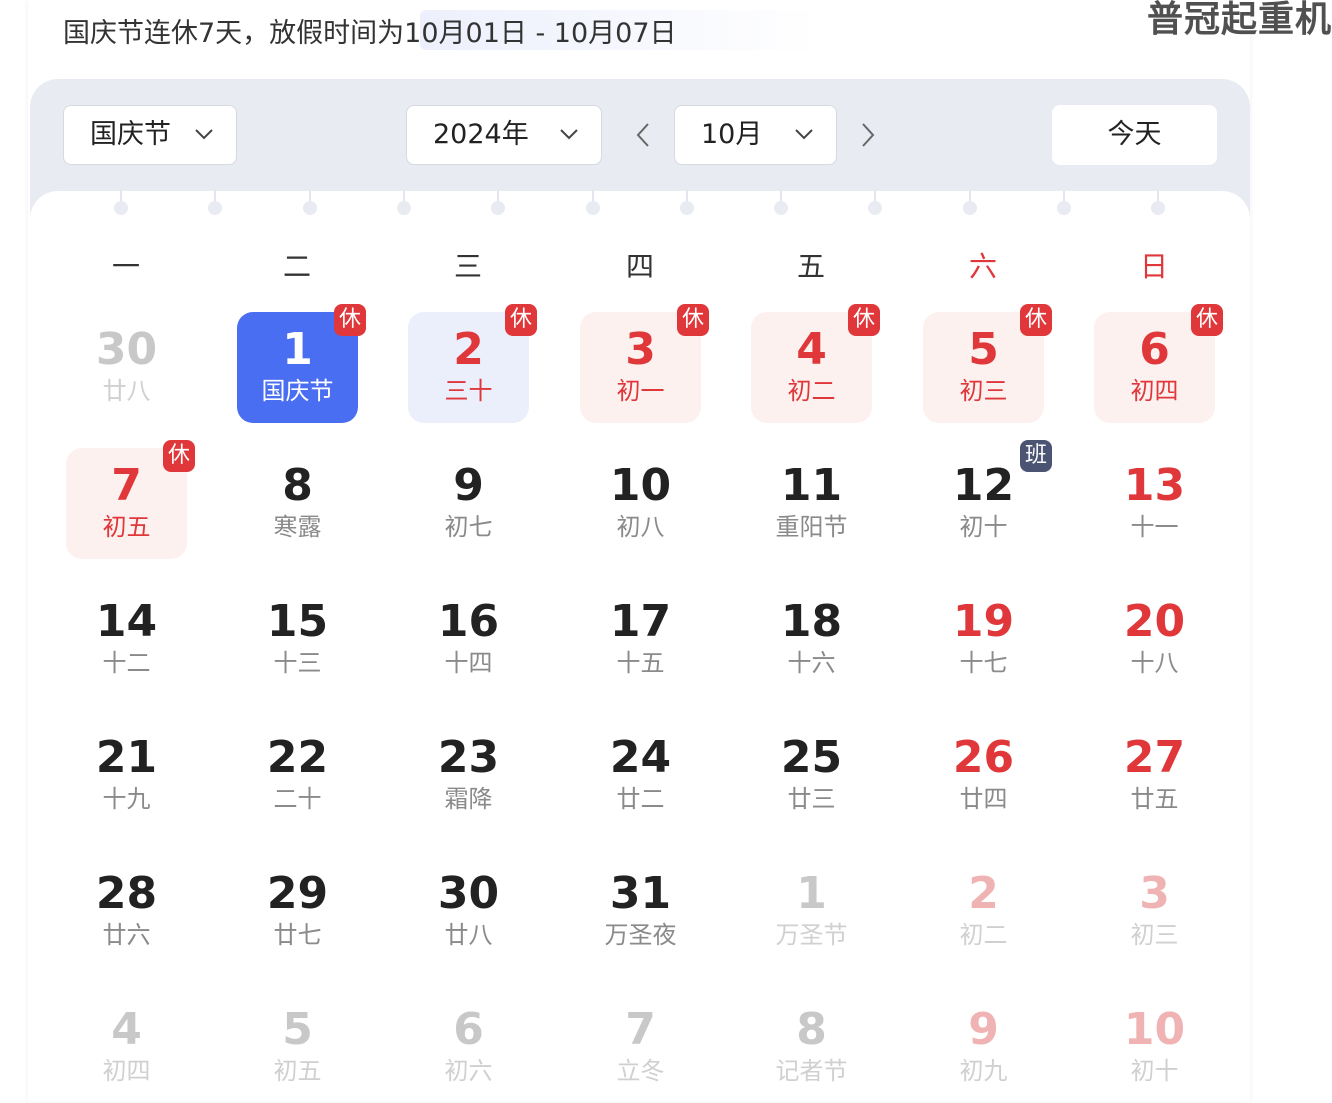 The height and width of the screenshot is (1103, 1332). What do you see at coordinates (1154, 775) in the screenshot?
I see `calendar-day-cell: 27 廿五` at bounding box center [1154, 775].